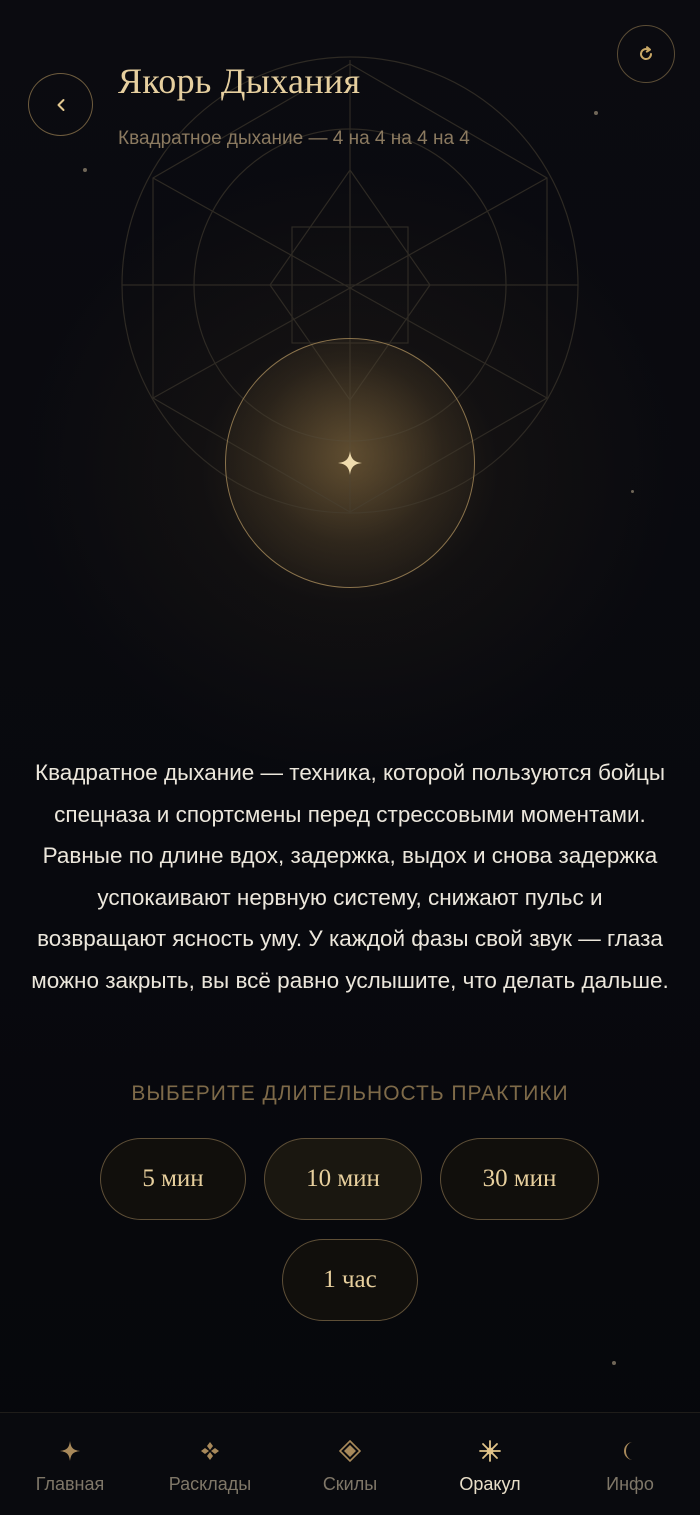  I want to click on duration-10-min-button: 10 мин, so click(343, 1179).